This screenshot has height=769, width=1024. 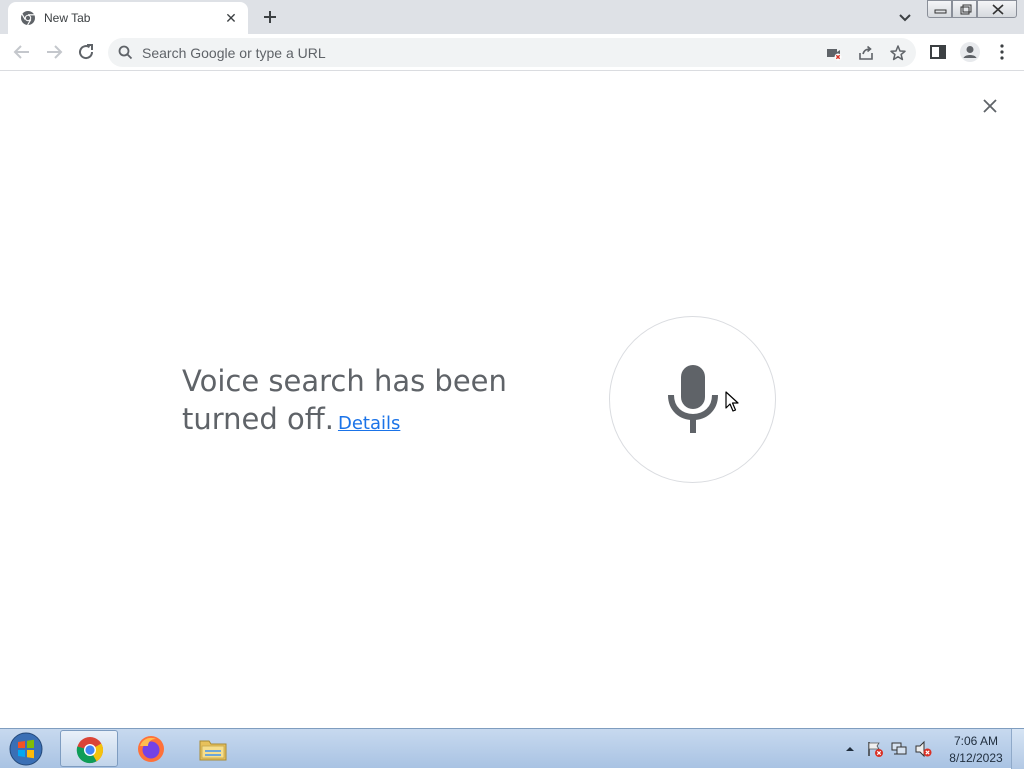 I want to click on taskbar-chrome, so click(x=89, y=748).